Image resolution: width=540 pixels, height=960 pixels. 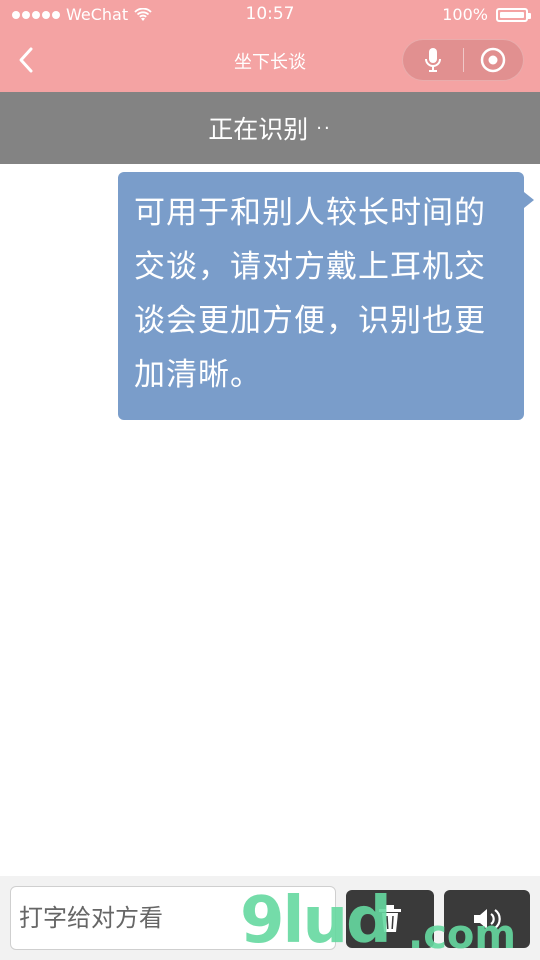 I want to click on speaker-icon, so click(x=487, y=919).